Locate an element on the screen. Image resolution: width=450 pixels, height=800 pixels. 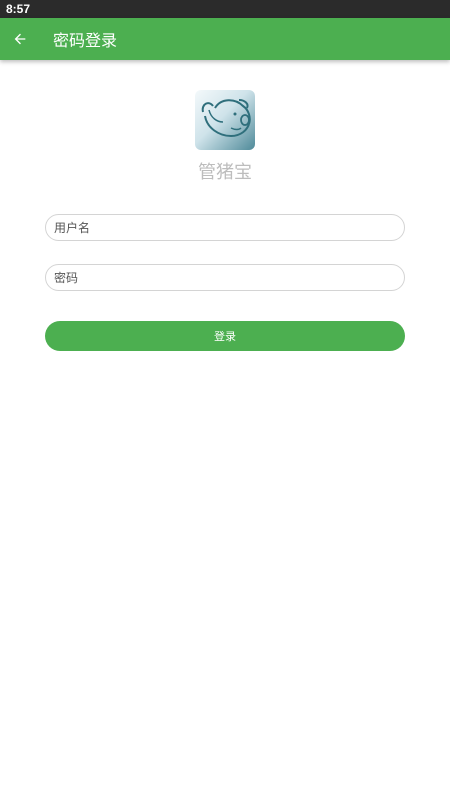
status-time: 8:57 is located at coordinates (18, 9).